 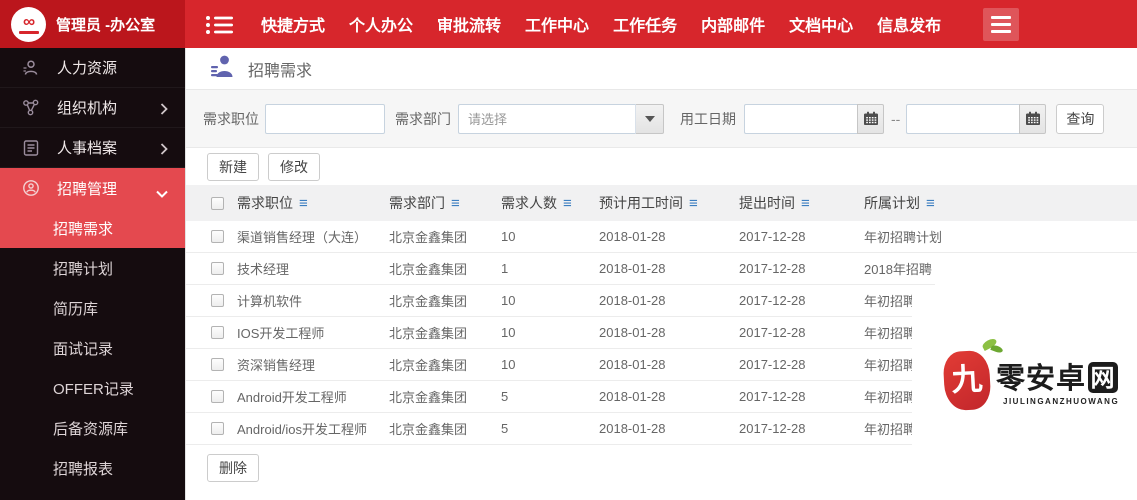 What do you see at coordinates (31, 188) in the screenshot?
I see `recruit-badge-icon` at bounding box center [31, 188].